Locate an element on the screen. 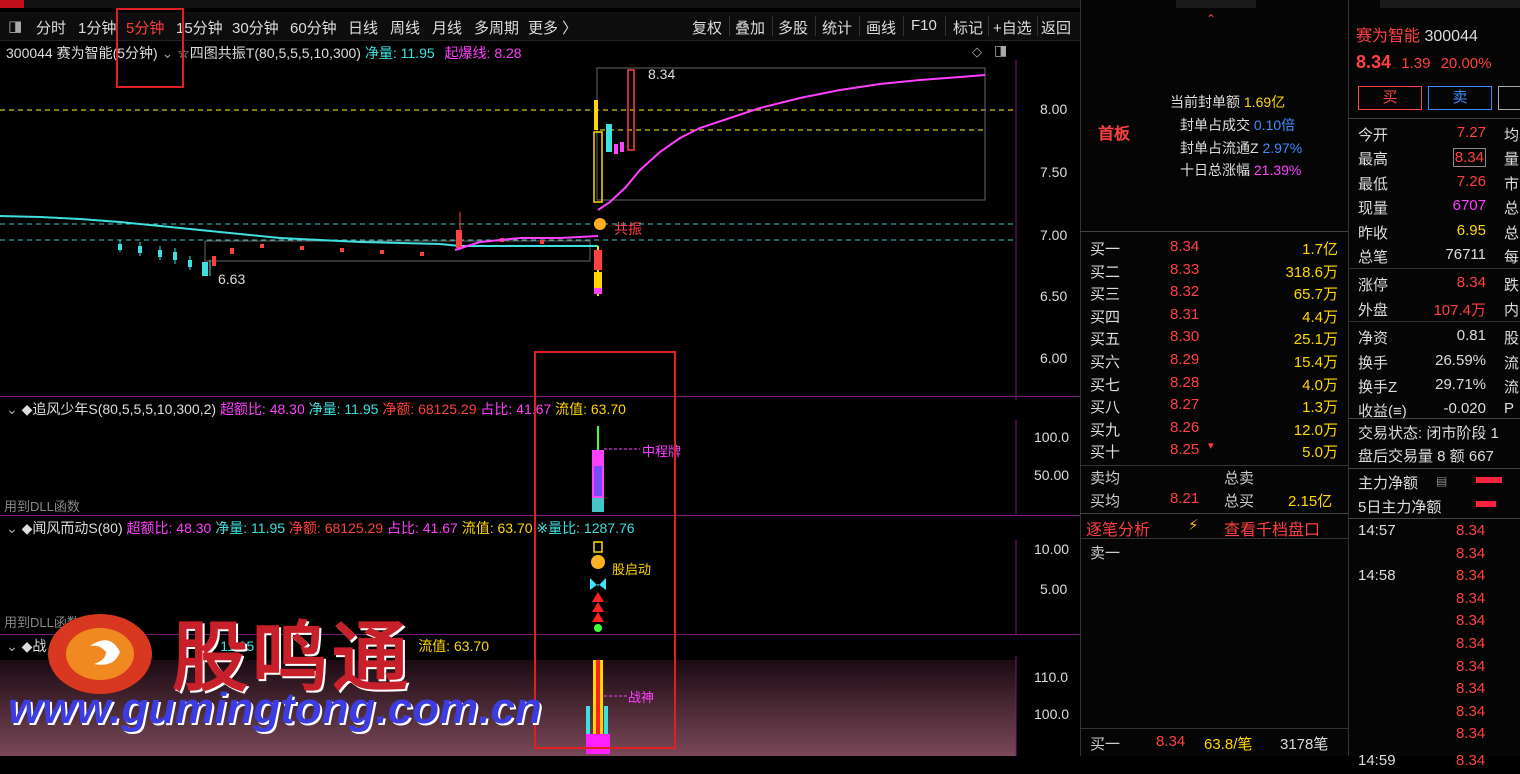 The width and height of the screenshot is (1520, 774). view-depth-link: 查看千档盘口 is located at coordinates (1272, 528).